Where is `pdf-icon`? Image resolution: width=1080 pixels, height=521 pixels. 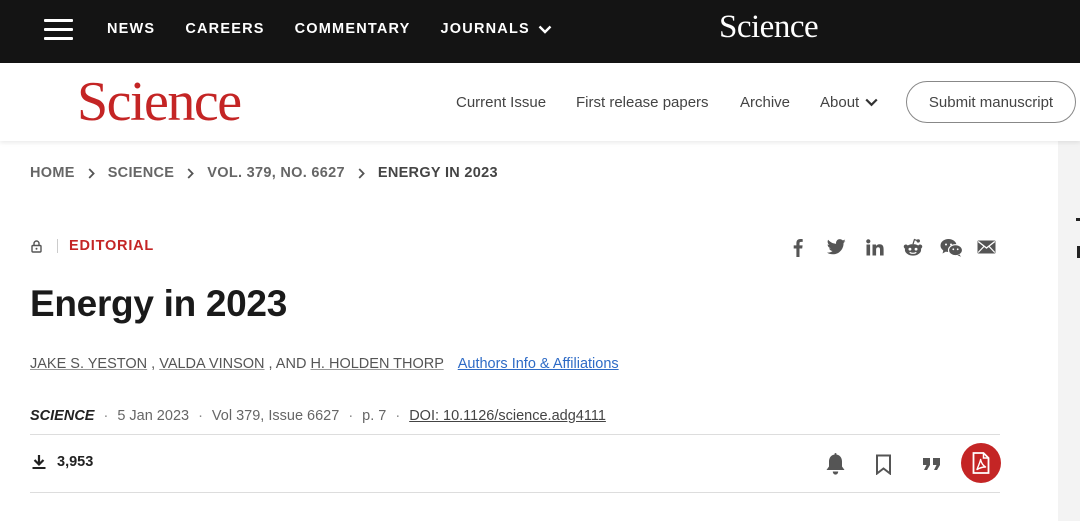
pdf-icon is located at coordinates (981, 463).